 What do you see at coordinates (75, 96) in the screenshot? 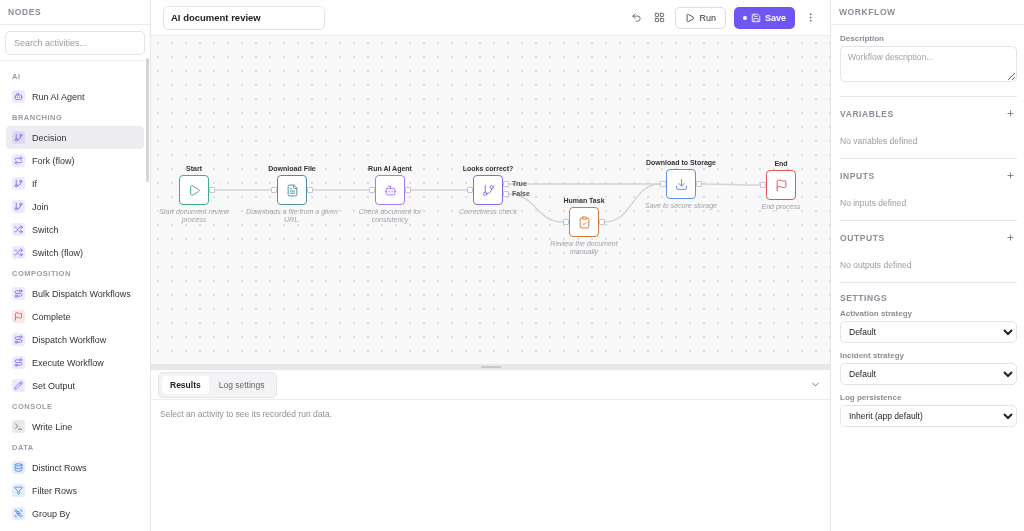
I see `activity-item: Run AI Agent` at bounding box center [75, 96].